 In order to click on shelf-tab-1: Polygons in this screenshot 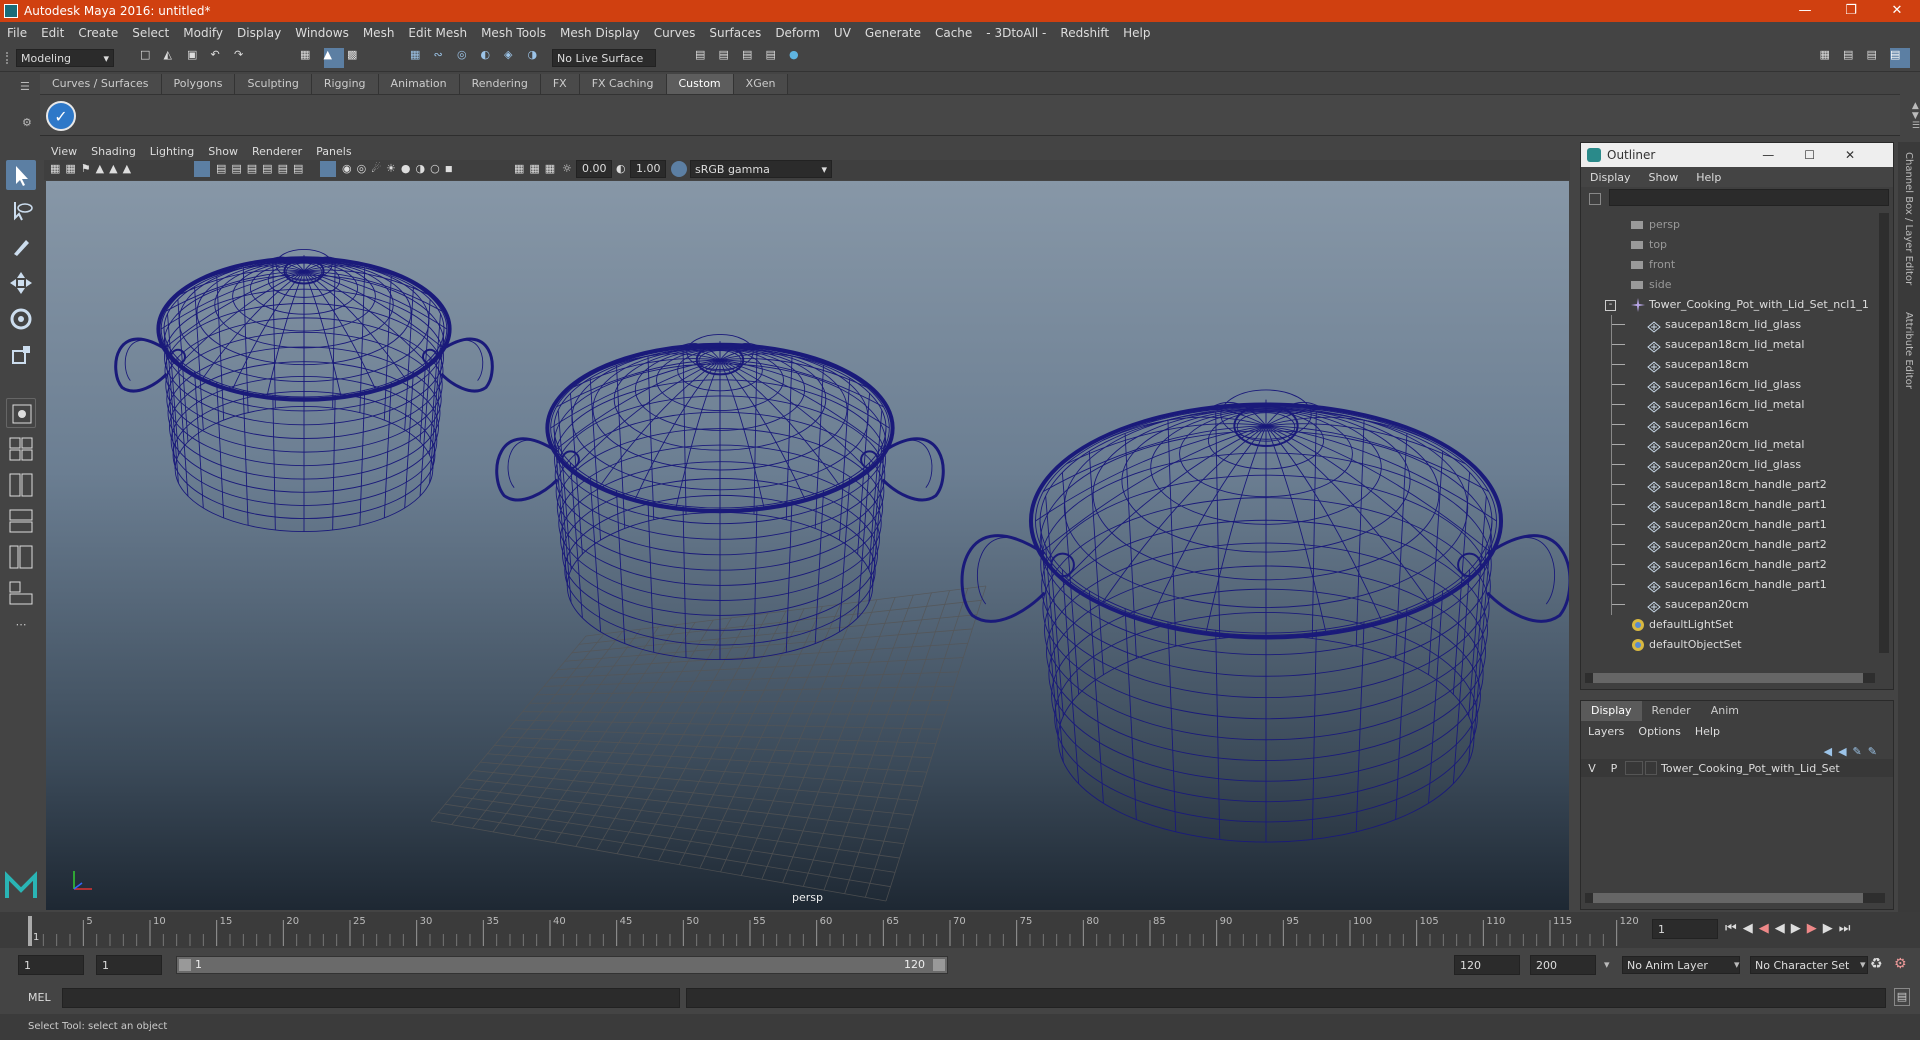, I will do `click(198, 84)`.